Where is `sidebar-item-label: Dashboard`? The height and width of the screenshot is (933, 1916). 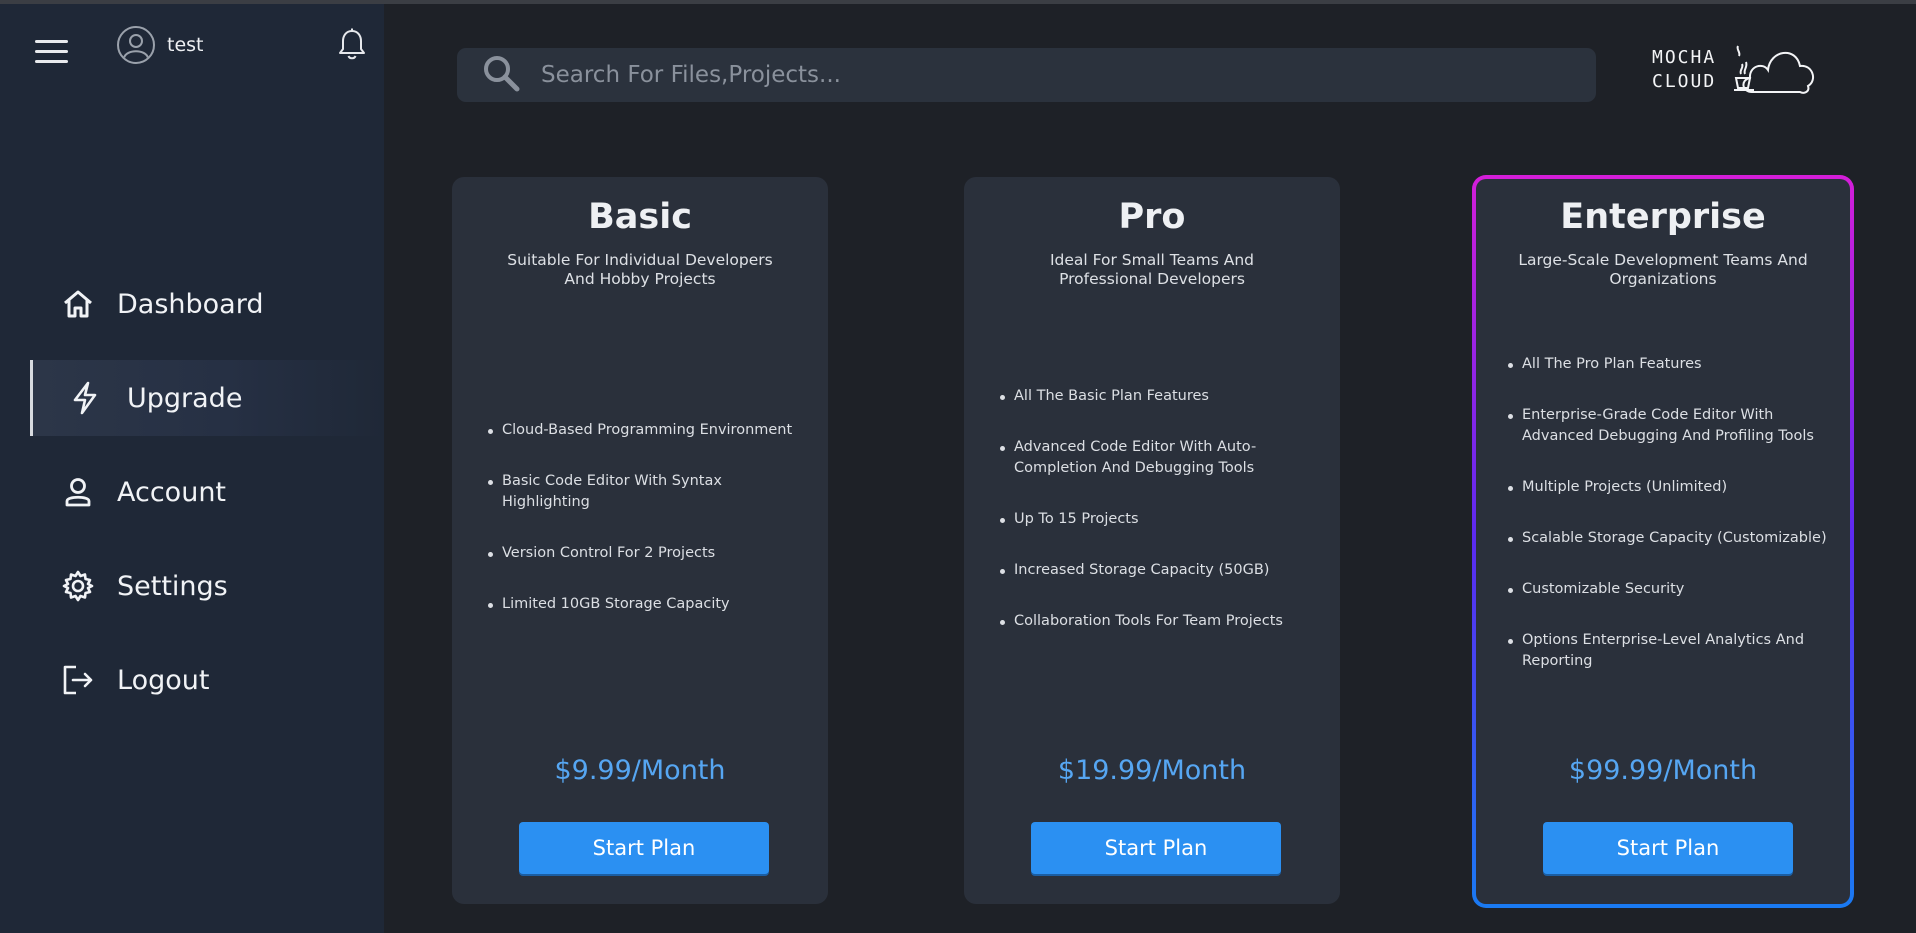
sidebar-item-label: Dashboard is located at coordinates (190, 304).